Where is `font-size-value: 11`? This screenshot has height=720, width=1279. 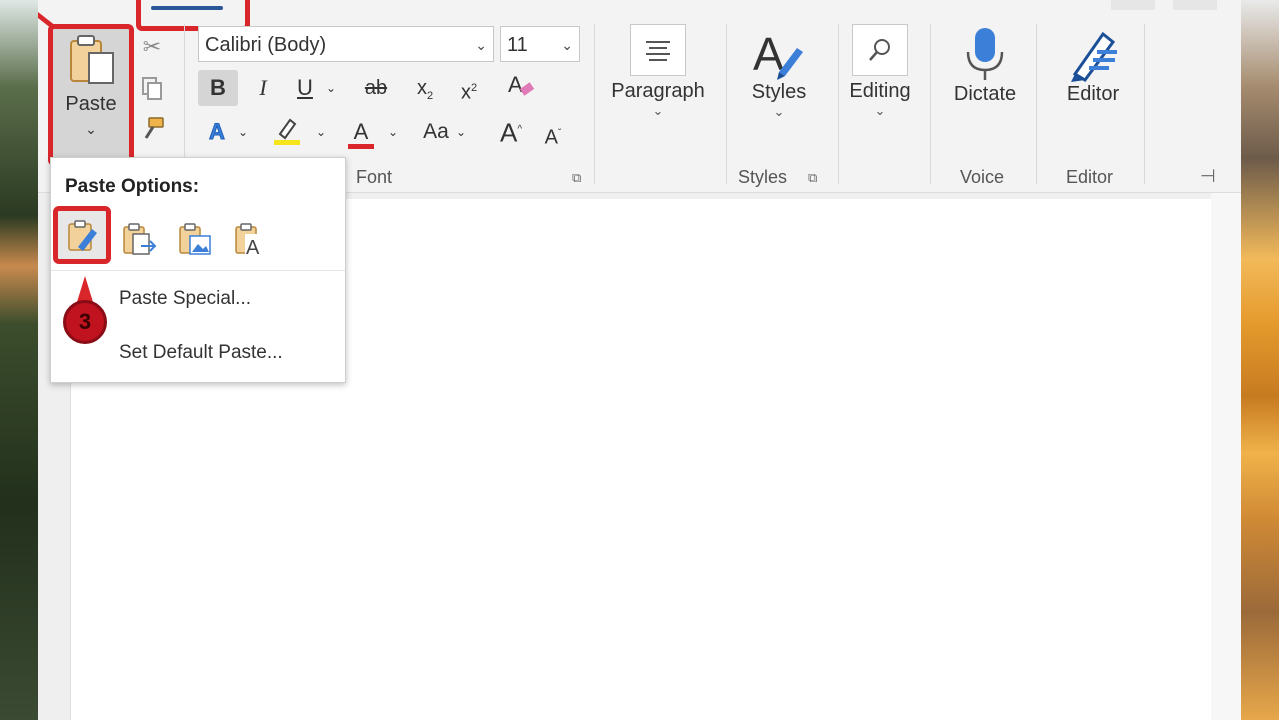 font-size-value: 11 is located at coordinates (517, 45).